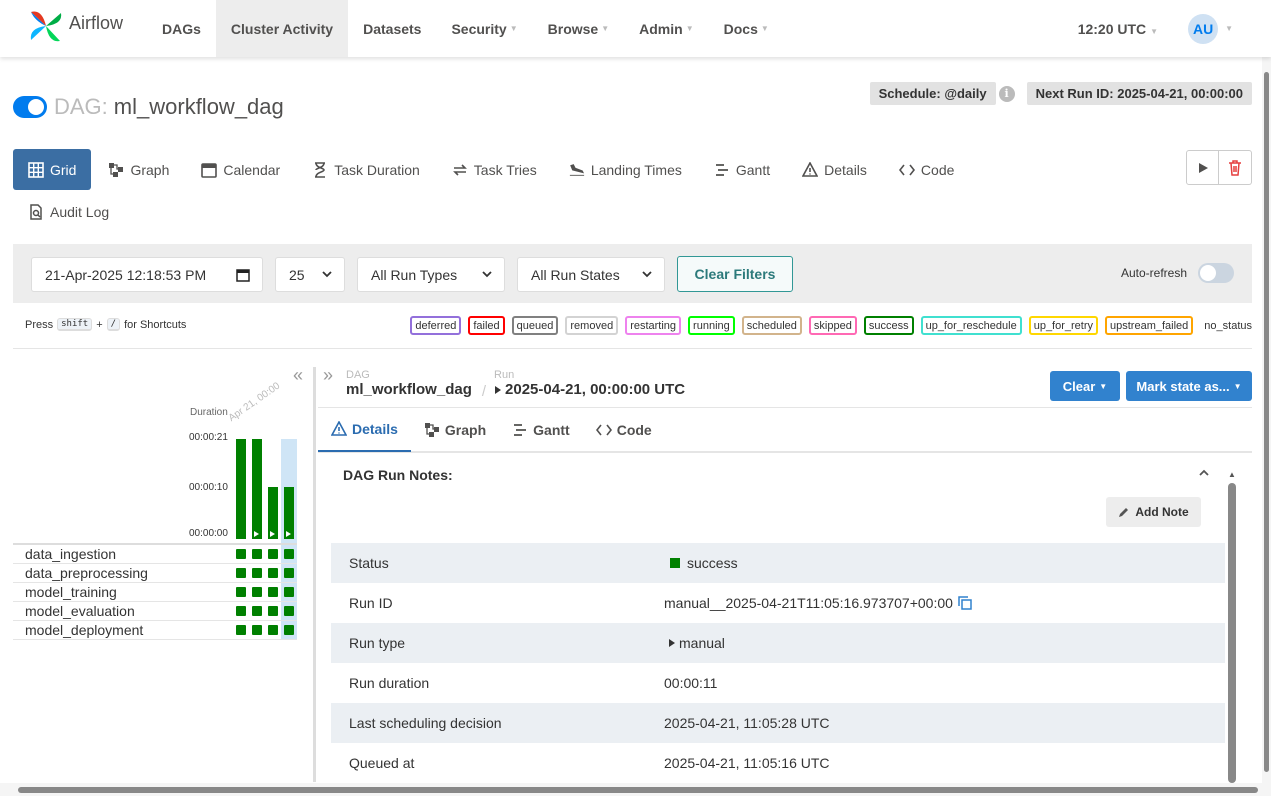 The height and width of the screenshot is (796, 1271). I want to click on subtab-code: Code, so click(624, 430).